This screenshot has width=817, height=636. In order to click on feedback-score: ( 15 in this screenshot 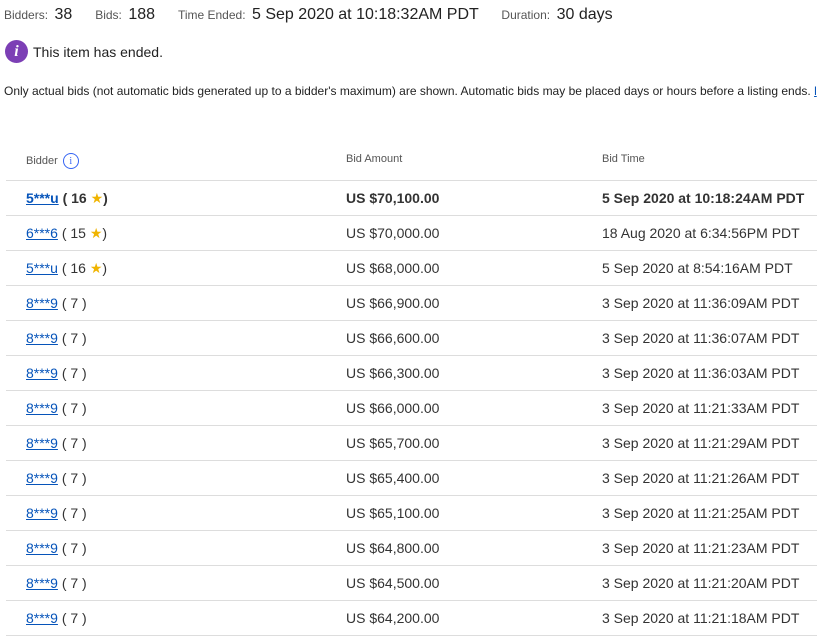, I will do `click(73, 233)`.